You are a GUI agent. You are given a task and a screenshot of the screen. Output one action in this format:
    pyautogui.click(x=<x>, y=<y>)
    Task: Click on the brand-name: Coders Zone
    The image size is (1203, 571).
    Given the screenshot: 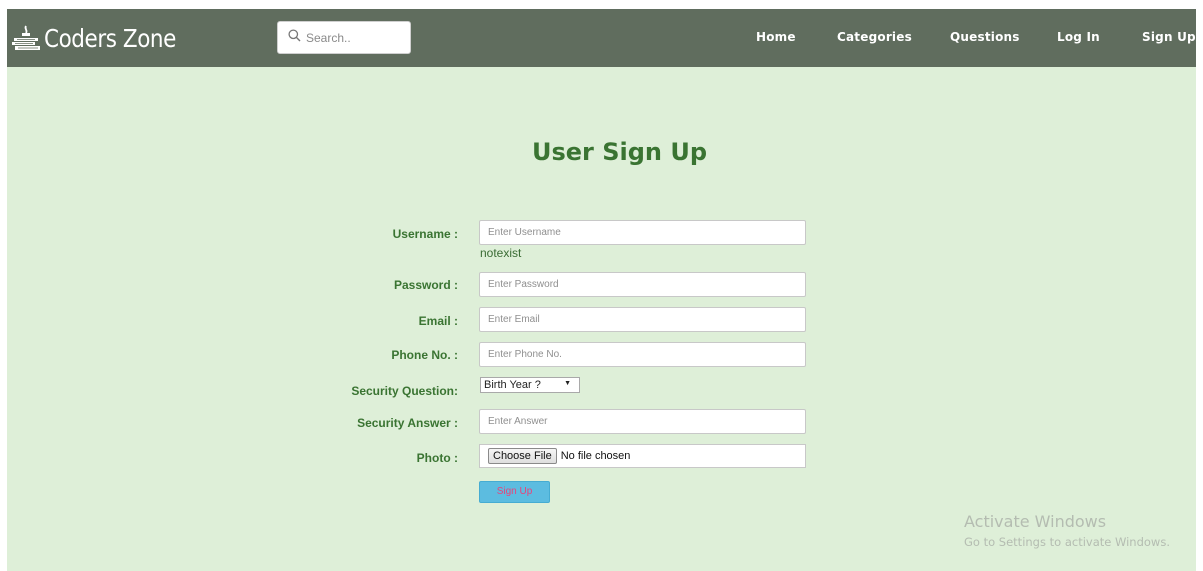 What is the action you would take?
    pyautogui.click(x=110, y=38)
    